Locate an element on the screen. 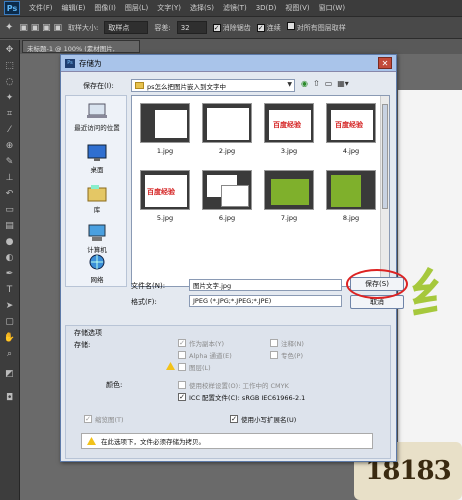 The height and width of the screenshot is (500, 462). menu-edit: 编辑(E) is located at coordinates (74, 8).